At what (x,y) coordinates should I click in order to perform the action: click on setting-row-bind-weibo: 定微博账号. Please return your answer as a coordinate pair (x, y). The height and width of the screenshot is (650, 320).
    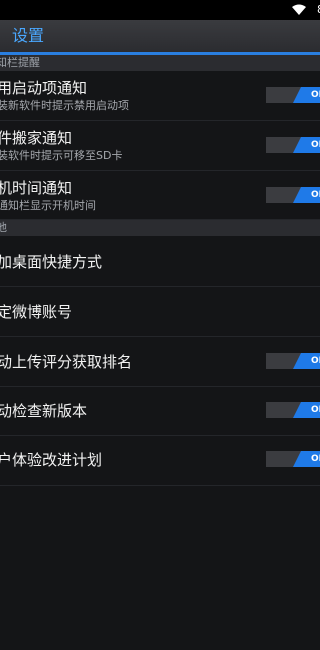
    Looking at the image, I should click on (160, 312).